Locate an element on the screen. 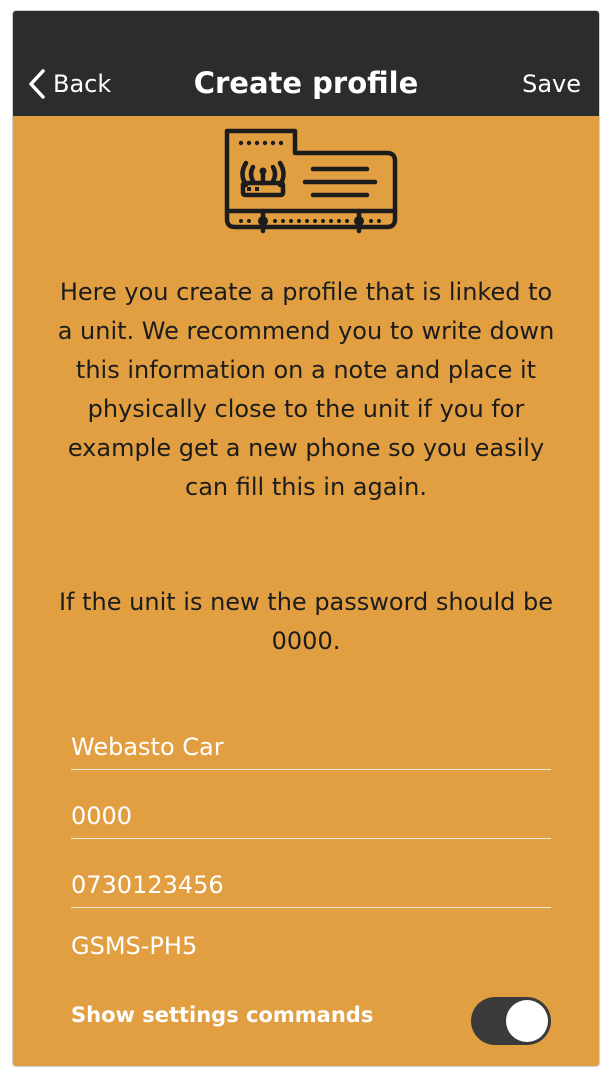  phone-number-value: 0730123456 is located at coordinates (147, 885).